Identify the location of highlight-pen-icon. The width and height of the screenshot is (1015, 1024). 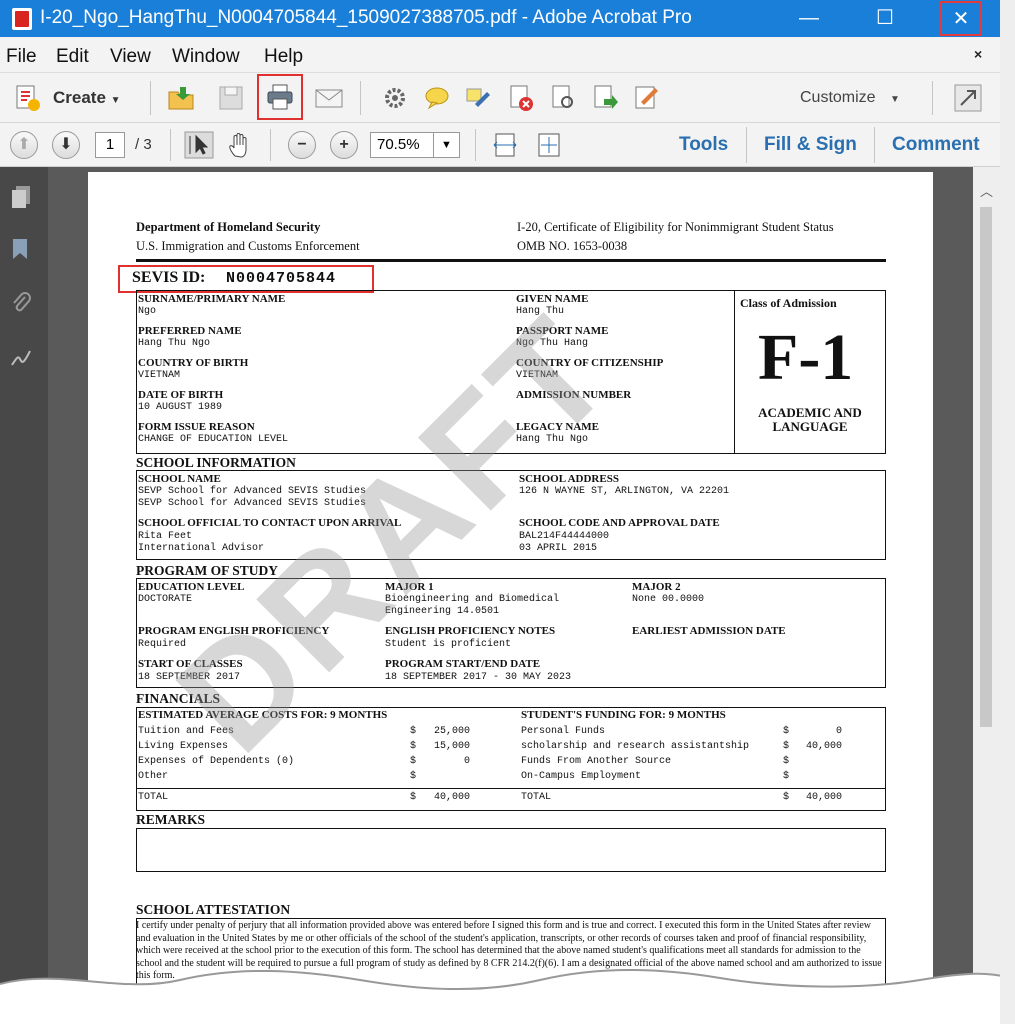
(479, 98).